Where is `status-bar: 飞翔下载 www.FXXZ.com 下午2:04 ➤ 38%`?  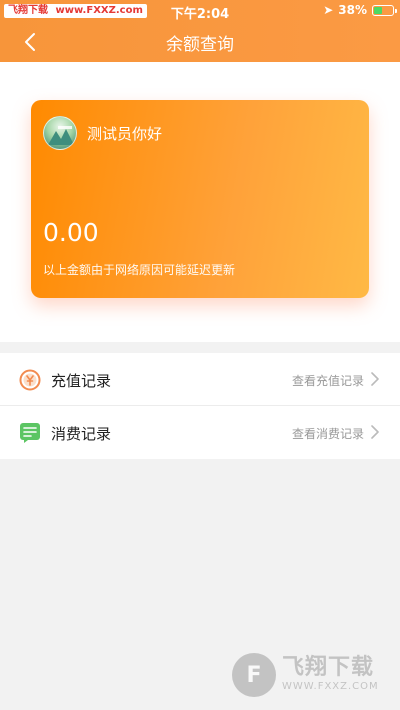
status-bar: 飞翔下载 www.FXXZ.com 下午2:04 ➤ 38% is located at coordinates (200, 11).